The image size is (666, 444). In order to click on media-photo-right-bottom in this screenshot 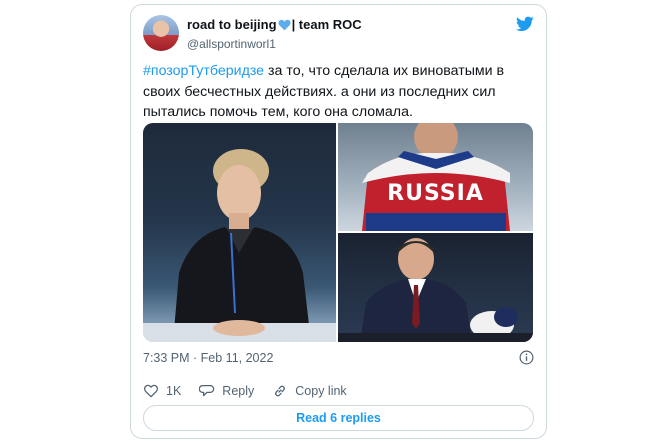, I will do `click(435, 287)`.